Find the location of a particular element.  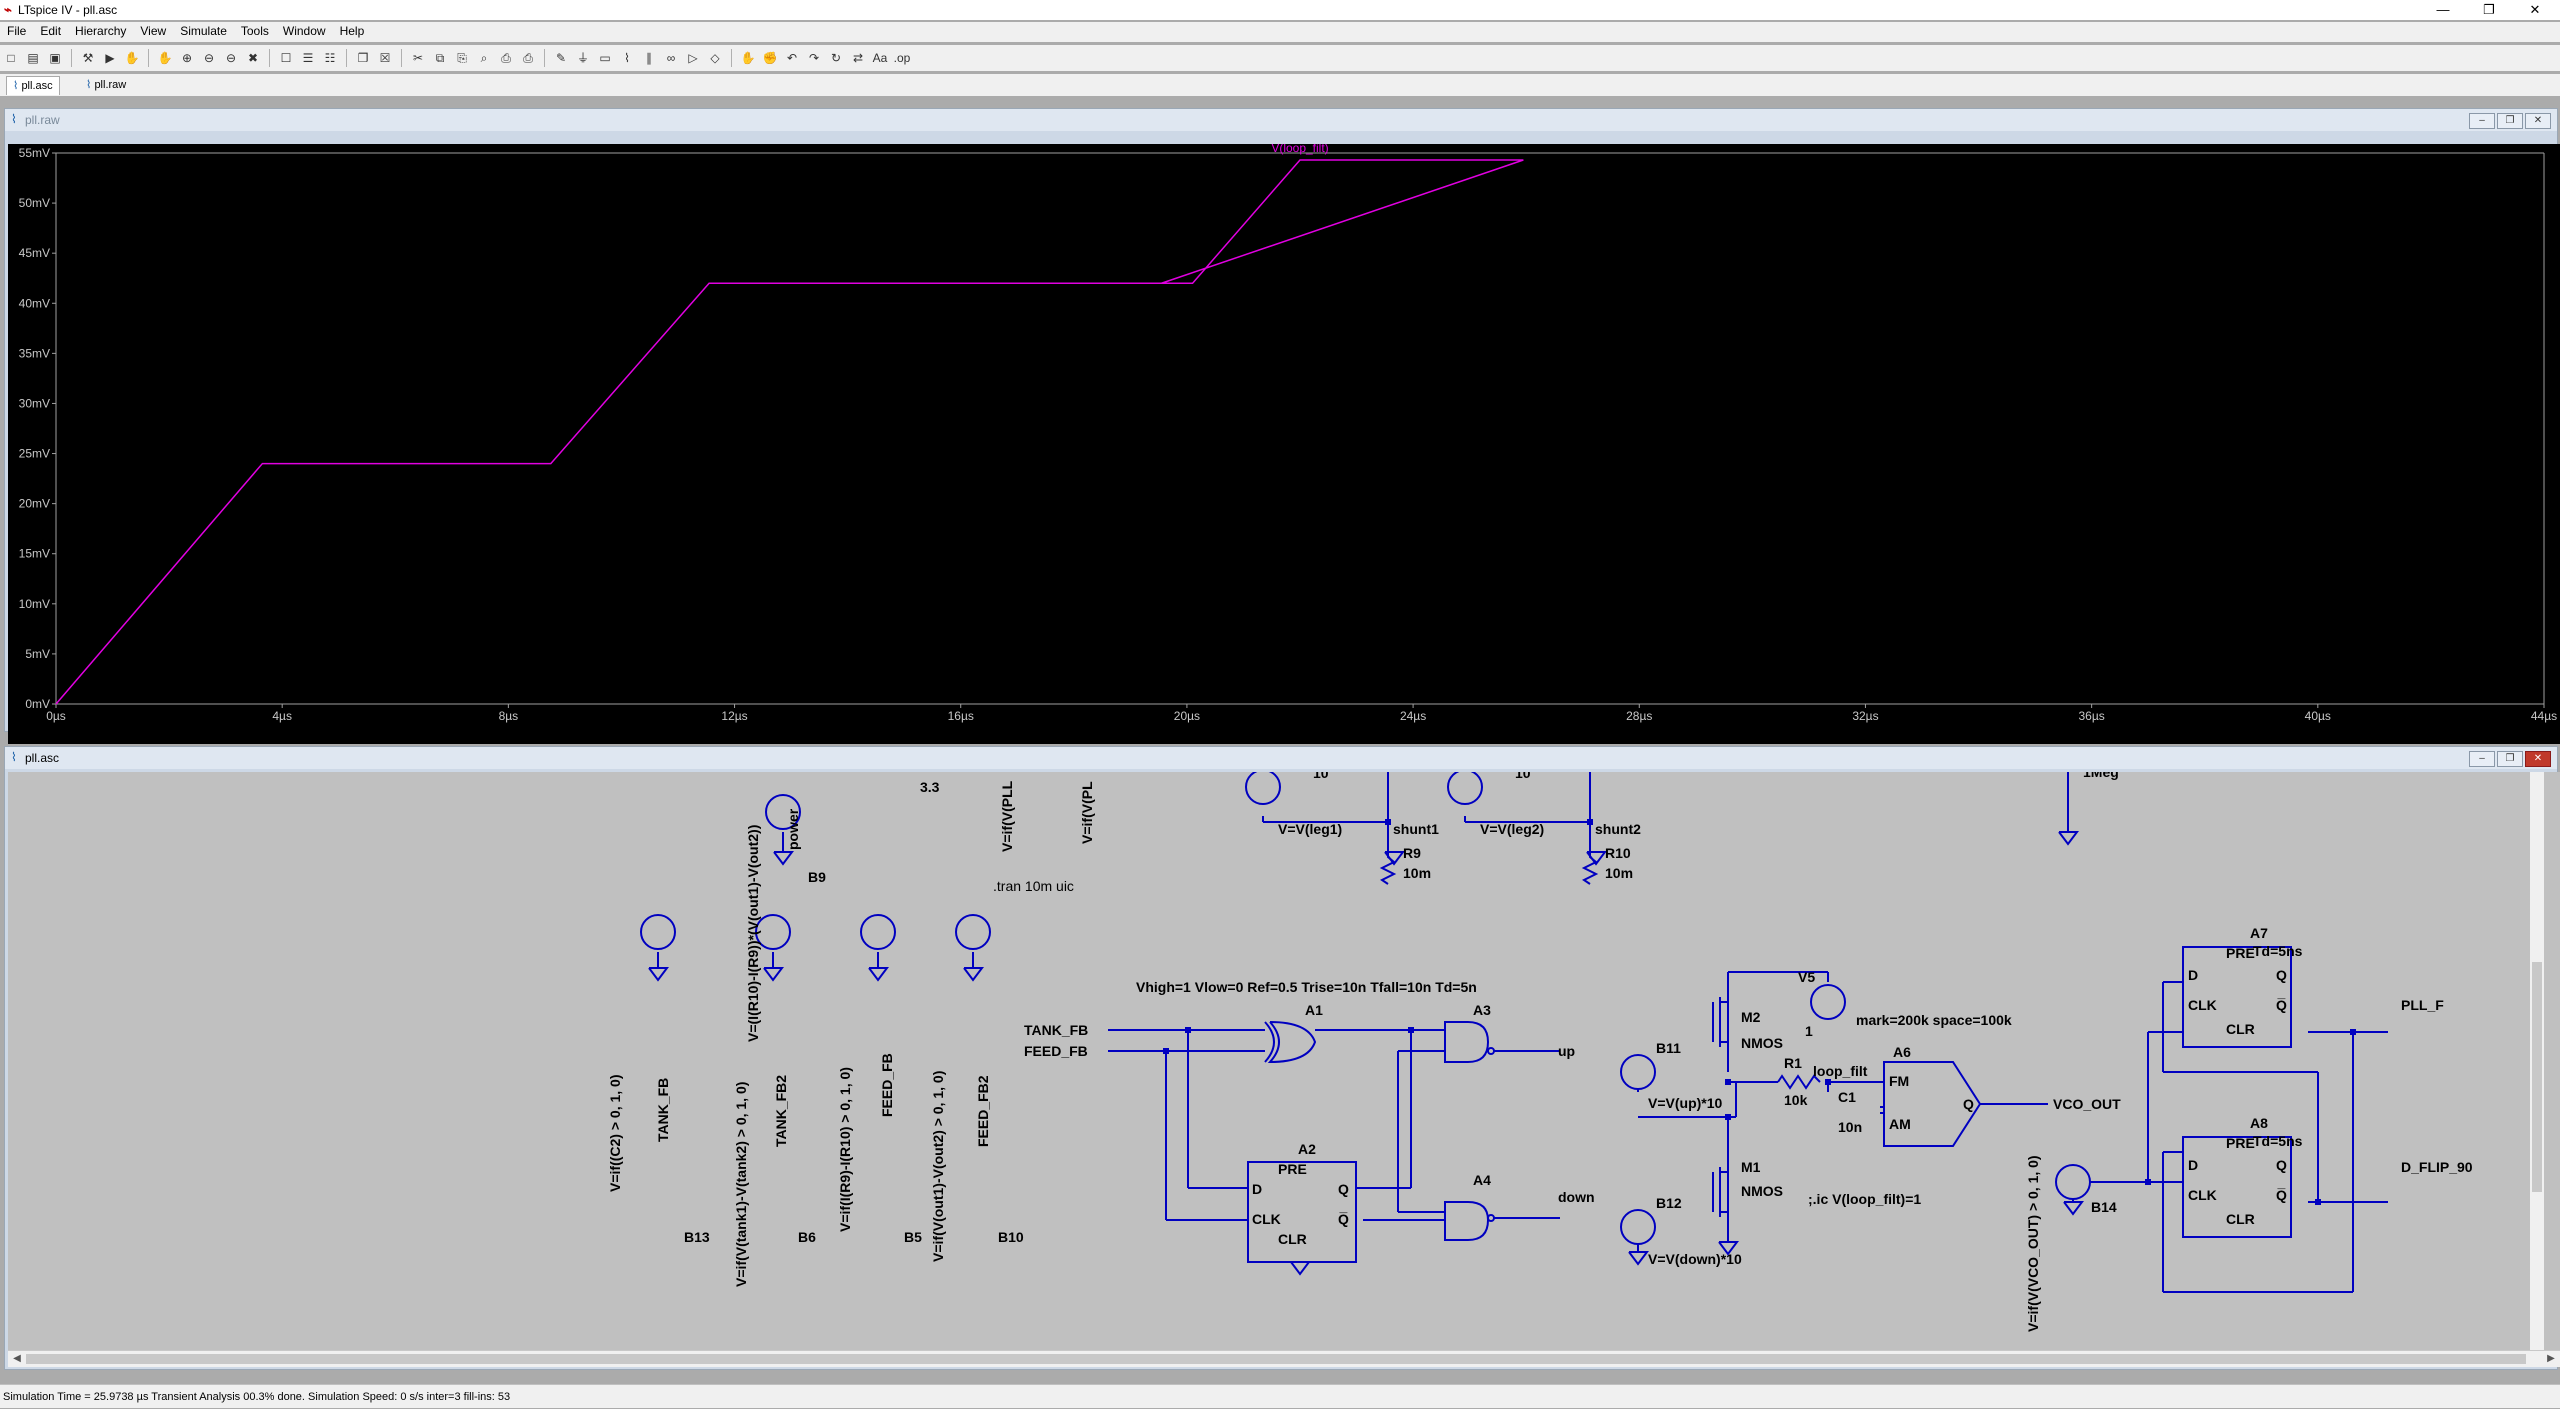

hscroll-thumb is located at coordinates (1276, 1359).